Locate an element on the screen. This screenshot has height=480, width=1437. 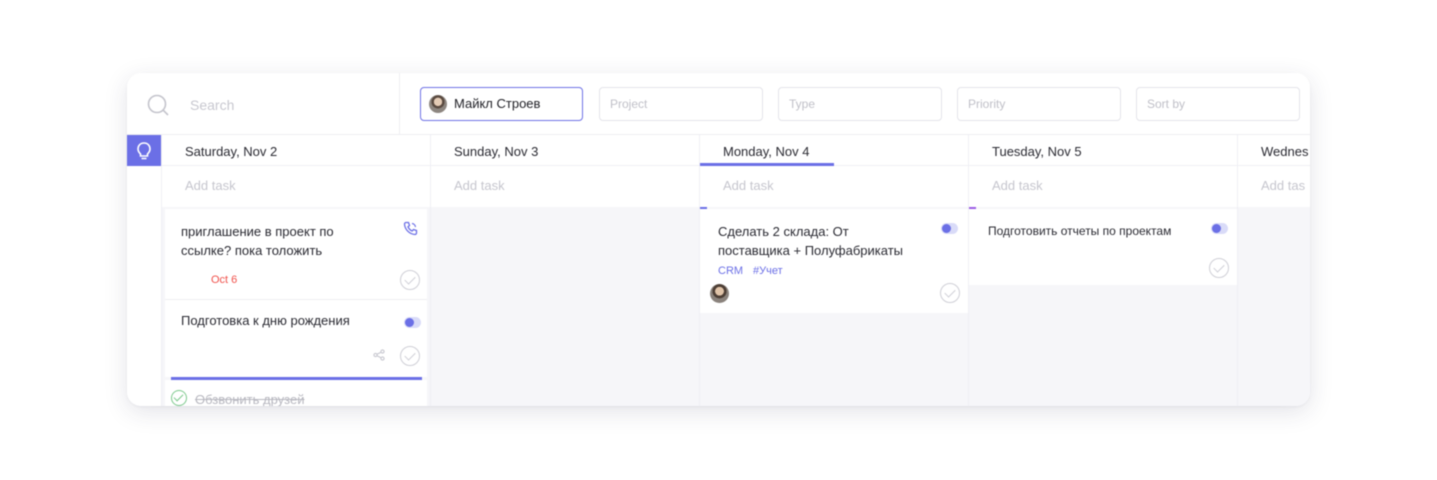
day-column-wednesday: Wednes Add tas is located at coordinates (1273, 270).